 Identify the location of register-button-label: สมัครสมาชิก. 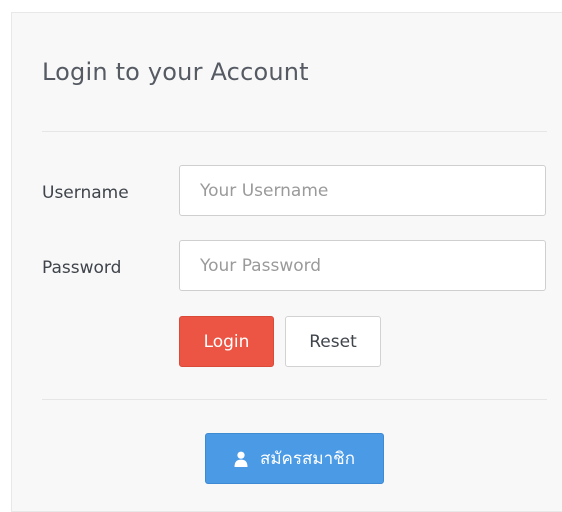
(307, 459).